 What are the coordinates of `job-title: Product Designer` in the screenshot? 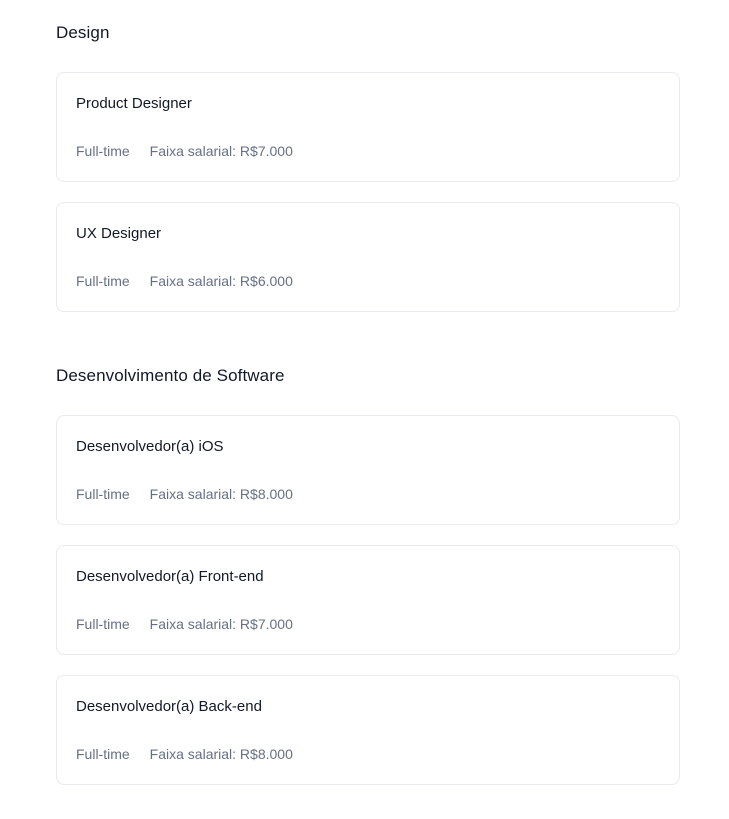 It's located at (134, 103).